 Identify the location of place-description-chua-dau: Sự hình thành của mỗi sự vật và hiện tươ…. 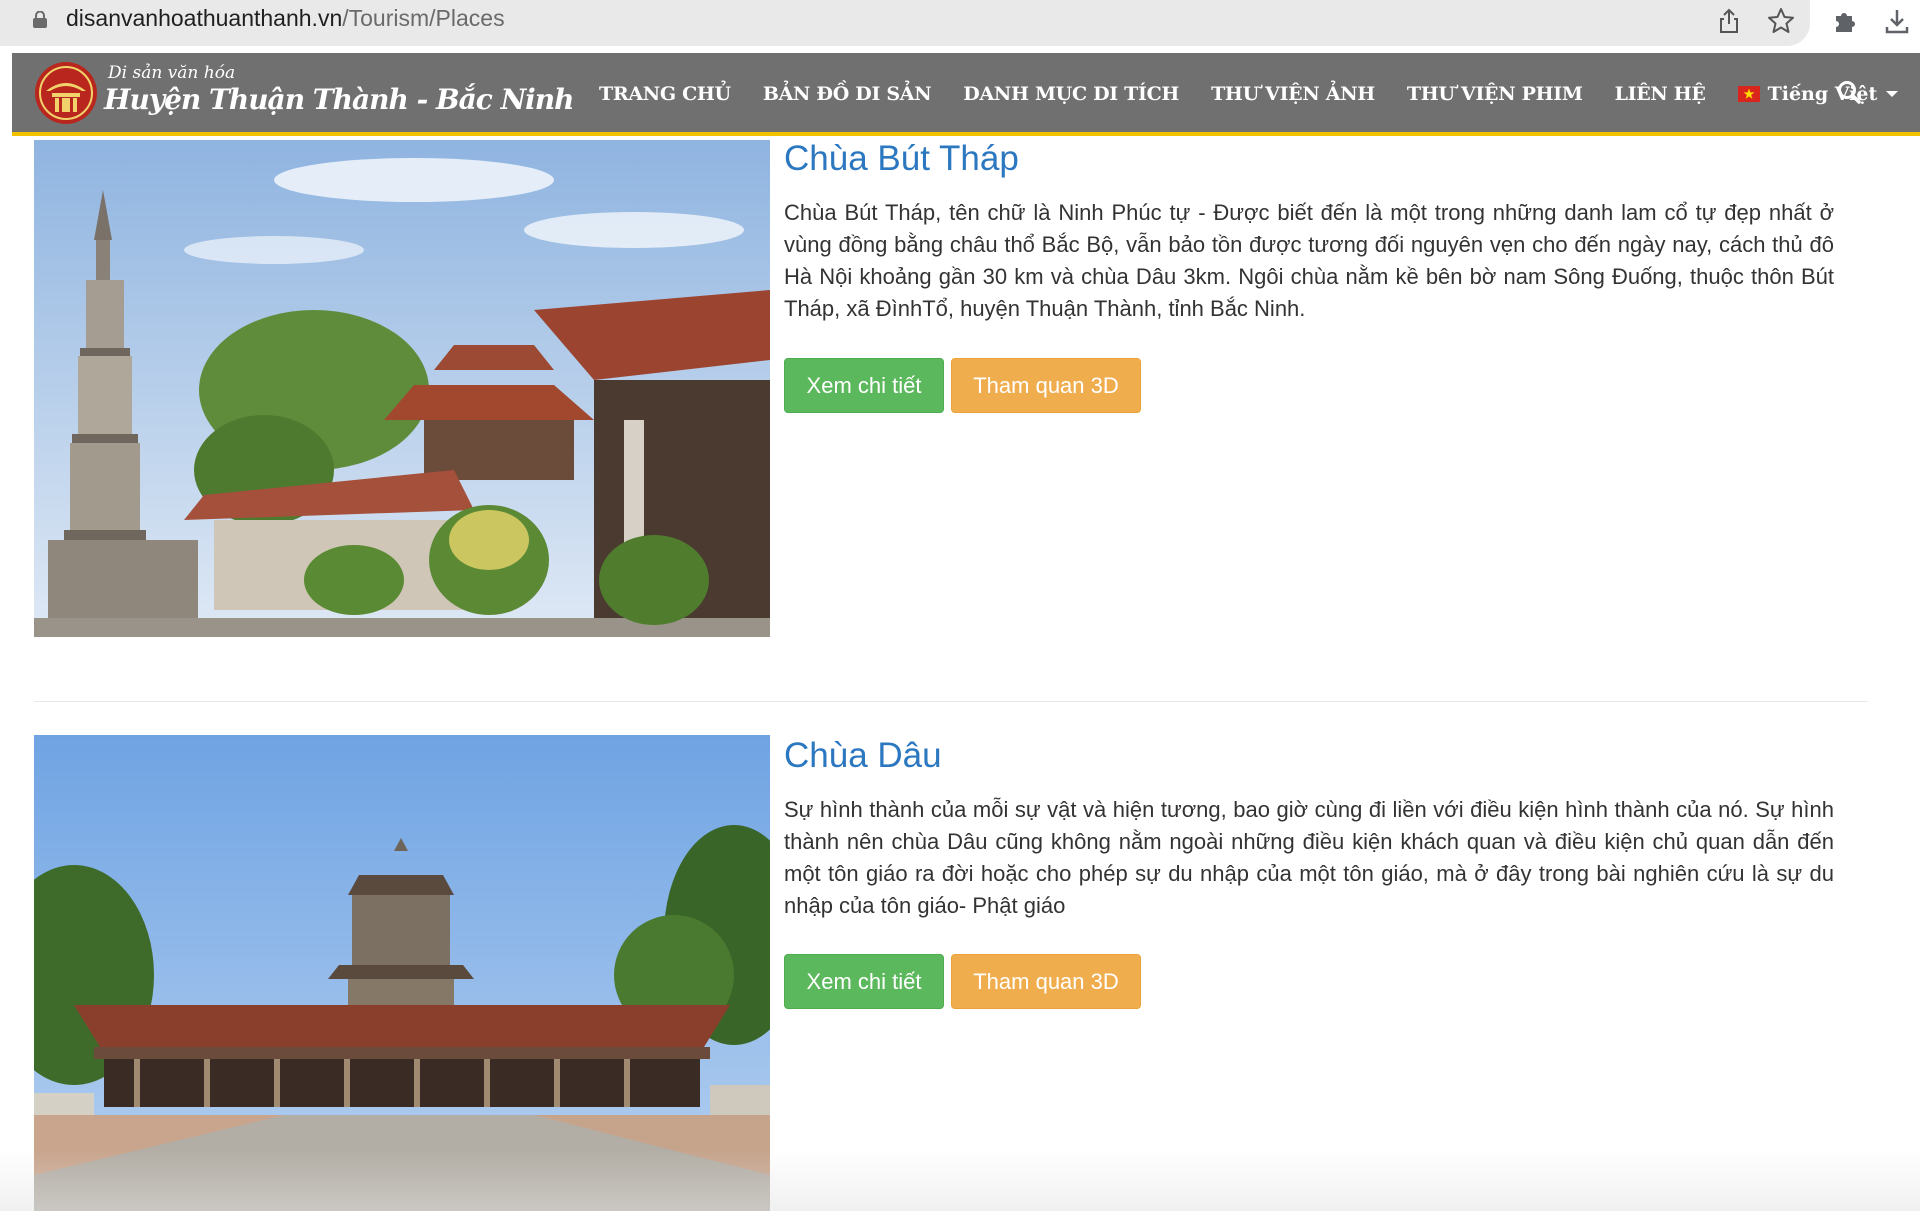
(1309, 857).